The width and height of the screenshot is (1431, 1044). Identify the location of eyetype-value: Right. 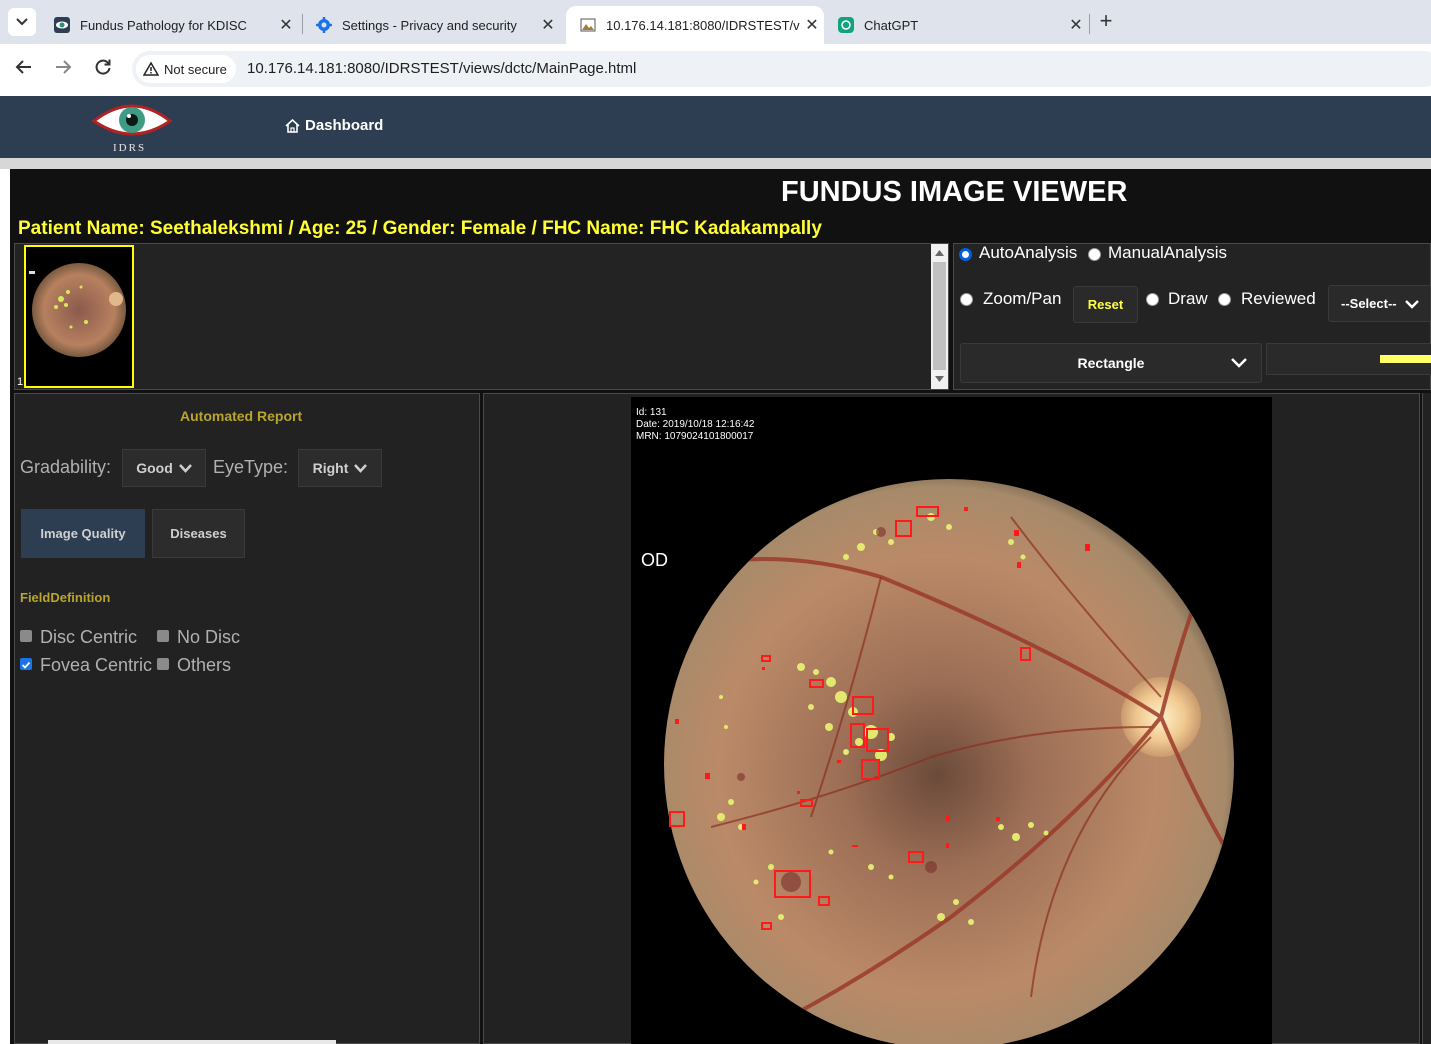
(330, 468).